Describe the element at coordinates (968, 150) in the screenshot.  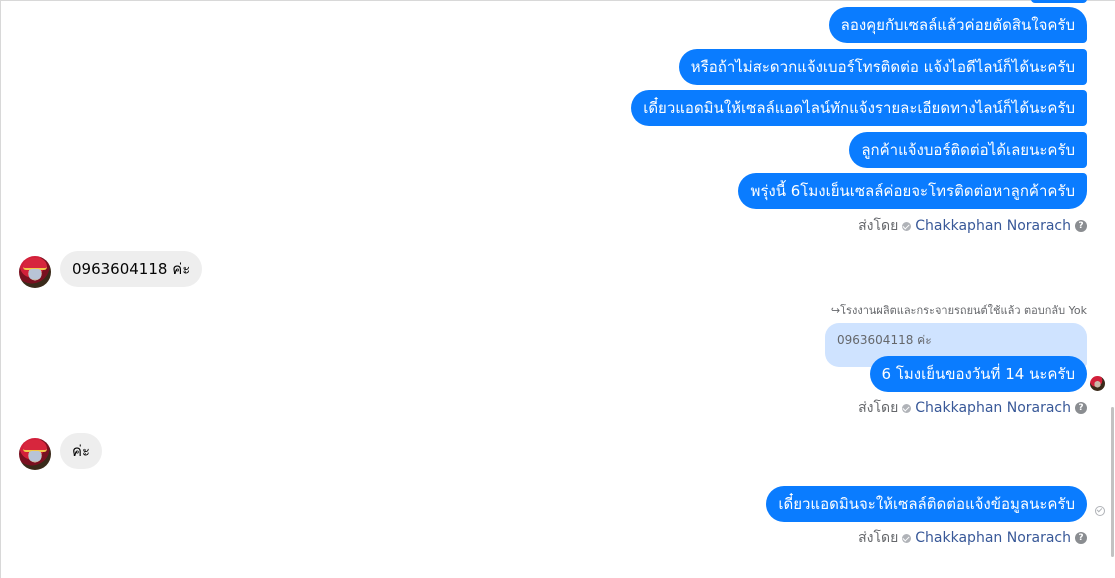
I see `outgoing-message: ลูกค้าแจ้งบอร์ติดต่อได้เลยนะครับ` at that location.